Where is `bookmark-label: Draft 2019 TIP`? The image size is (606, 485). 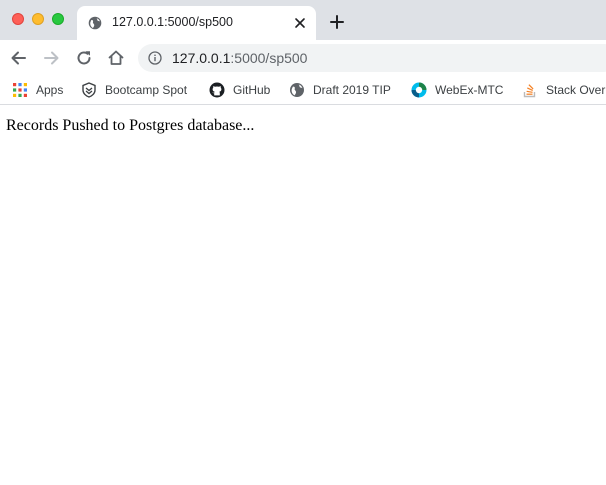 bookmark-label: Draft 2019 TIP is located at coordinates (352, 90).